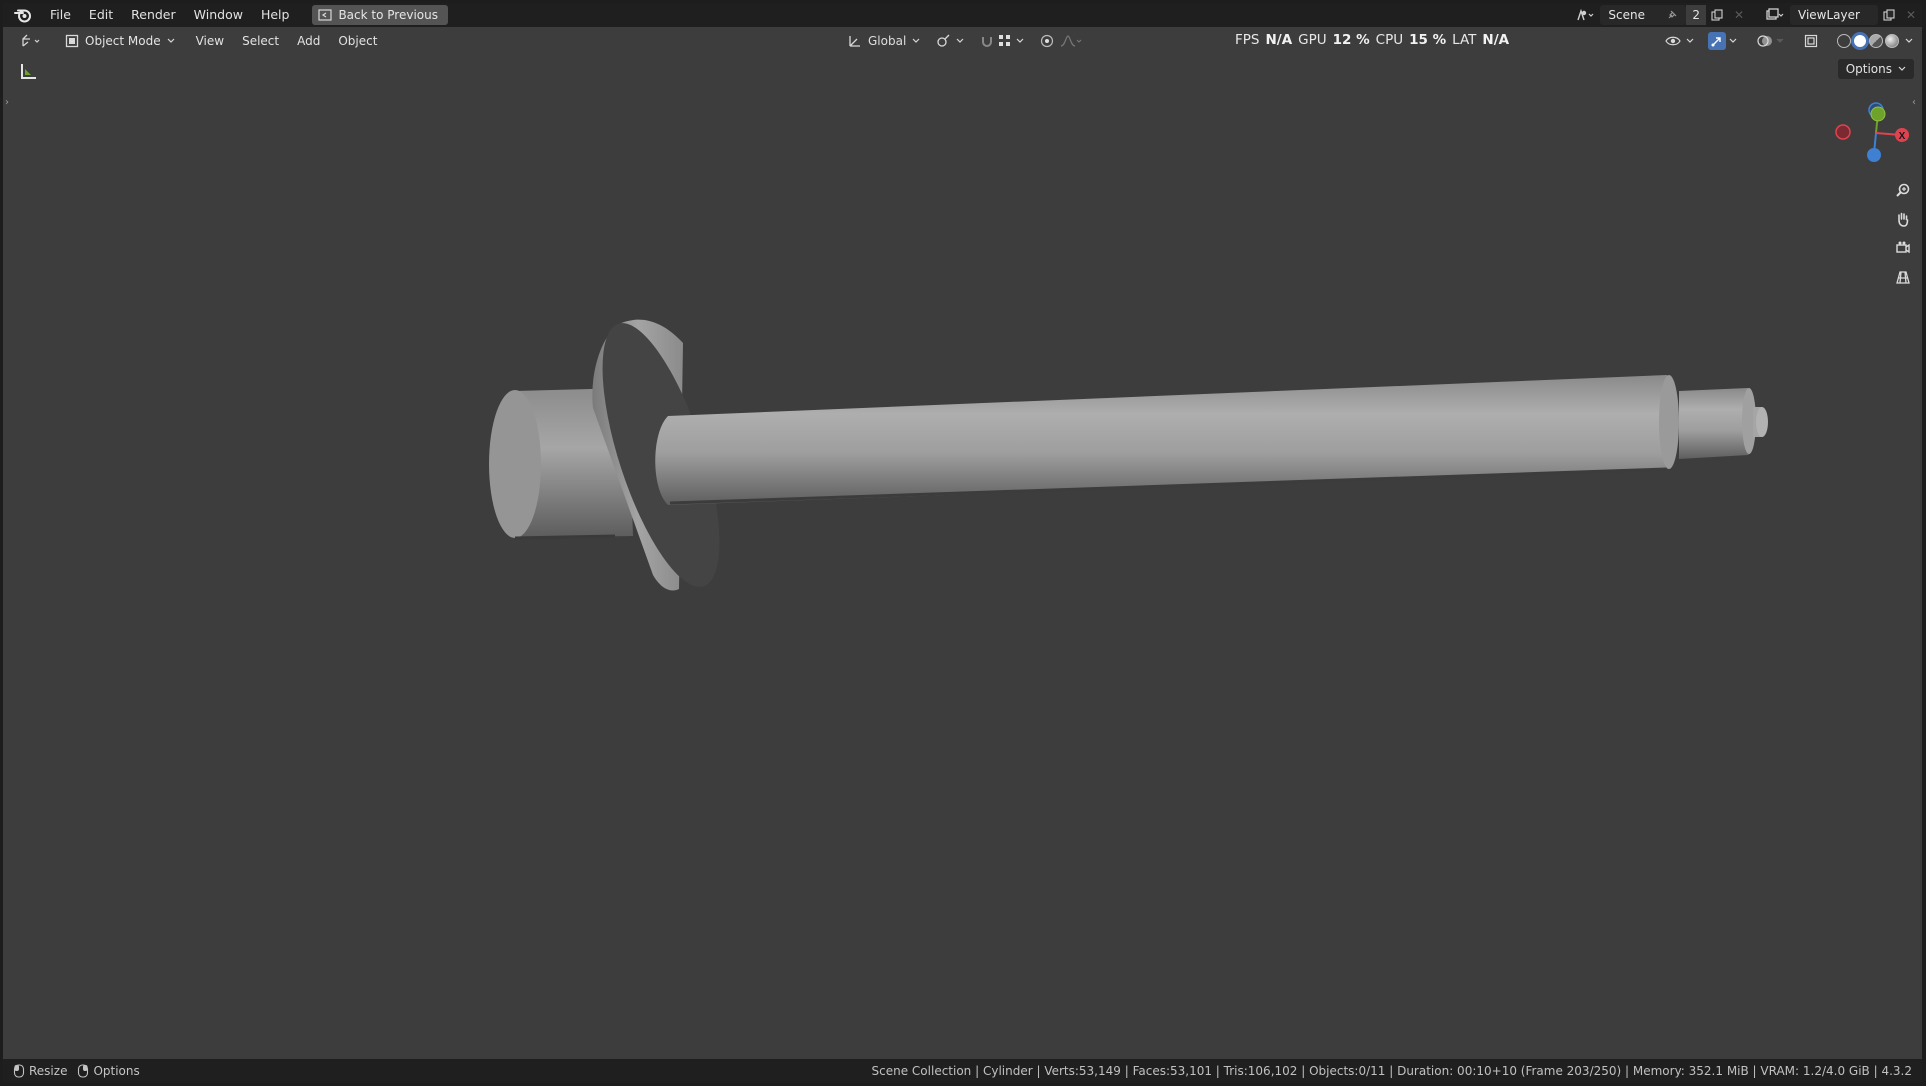 This screenshot has height=1086, width=1926. Describe the element at coordinates (1903, 219) in the screenshot. I see `pan-hand-icon` at that location.